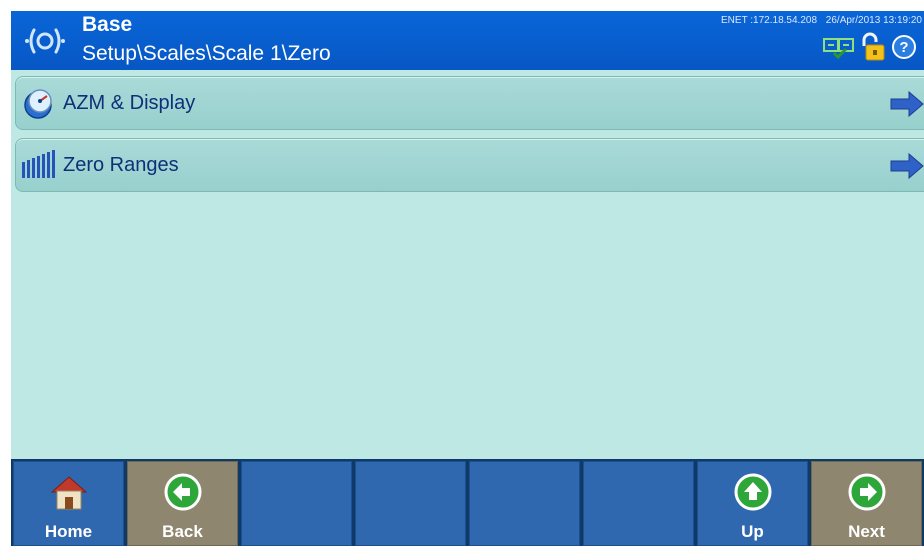 This screenshot has height=546, width=924. I want to click on home-icon, so click(69, 495).